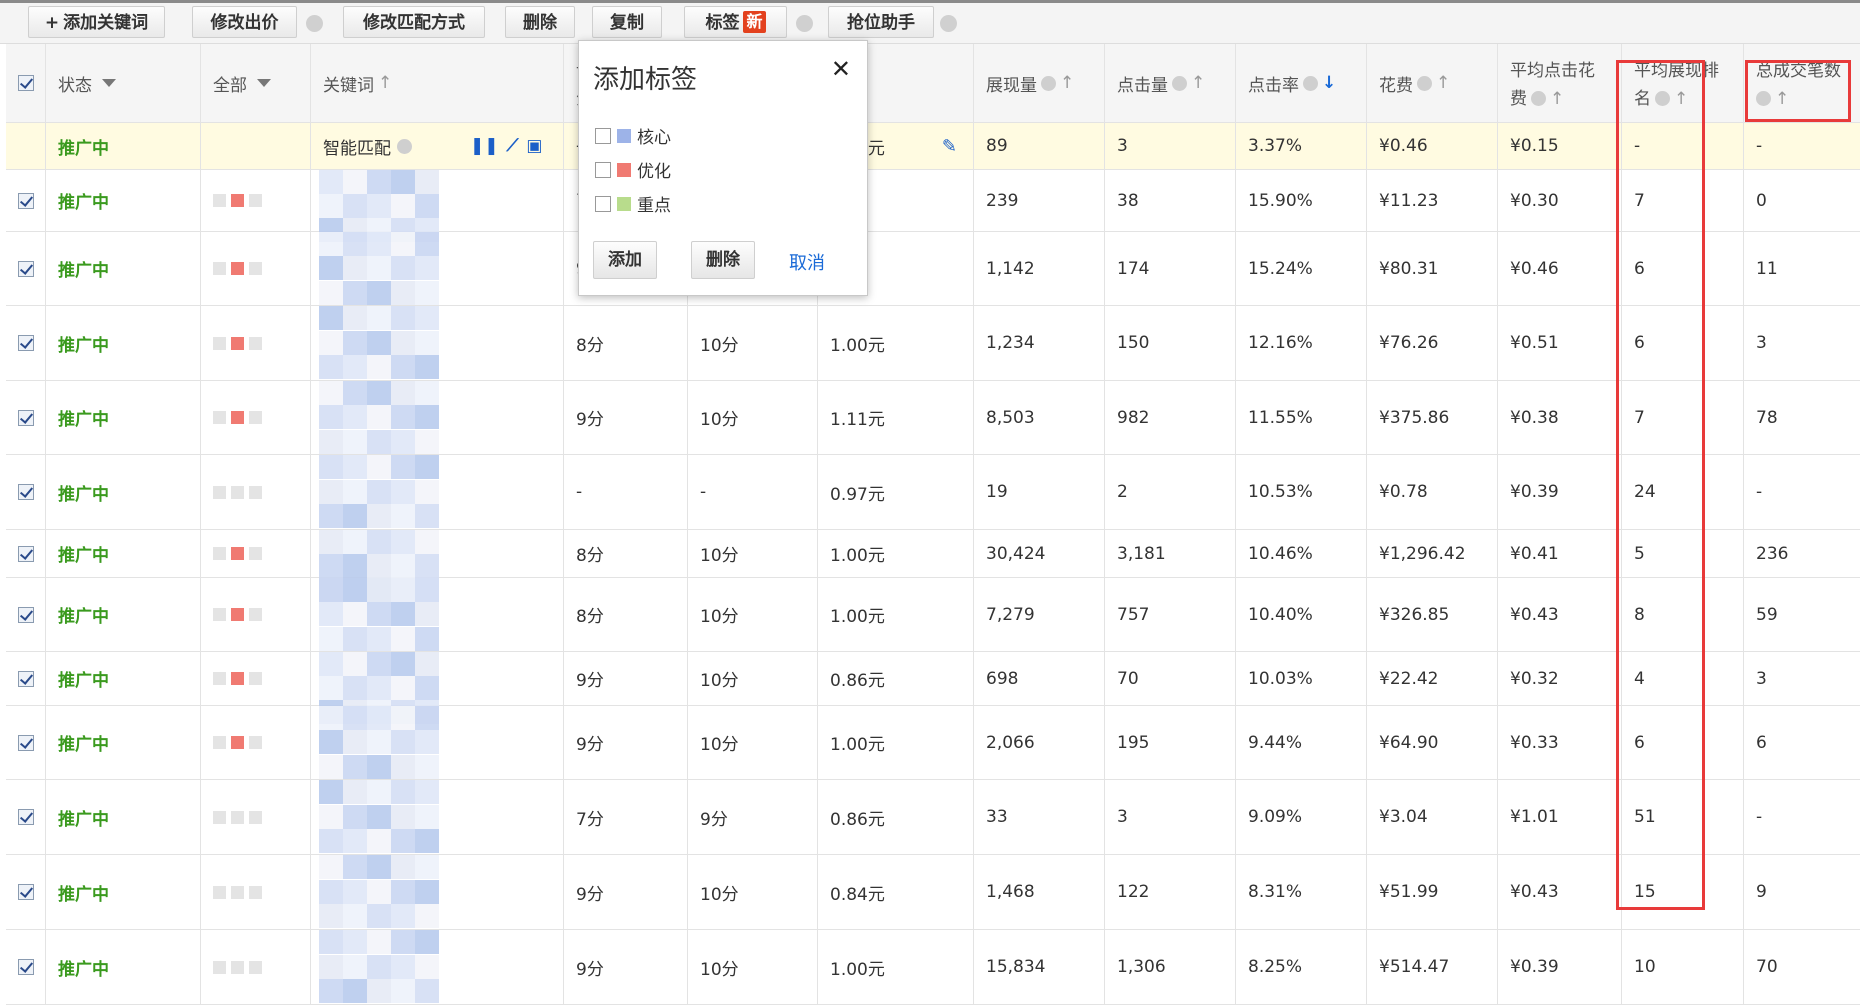 This screenshot has width=1860, height=1005. I want to click on tag-option-key: 重点, so click(633, 203).